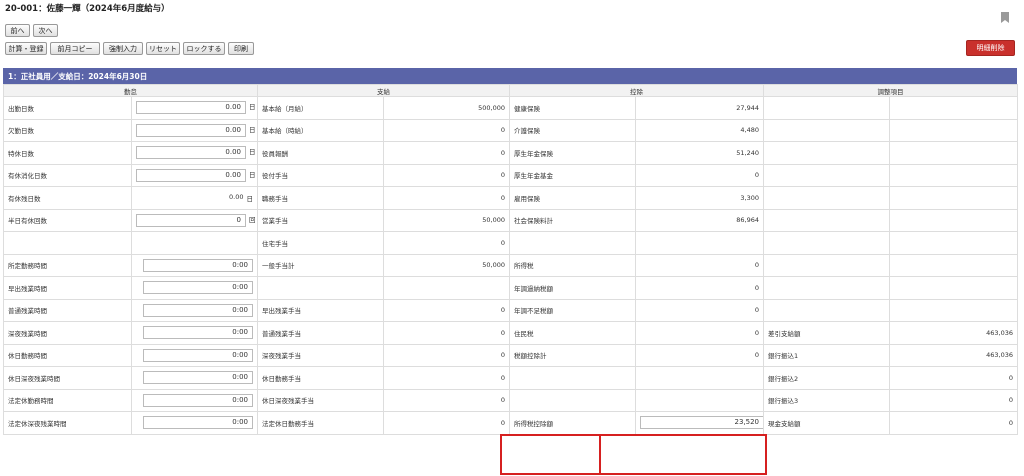  Describe the element at coordinates (204, 48) in the screenshot. I see `lock-button: ロックする` at that location.